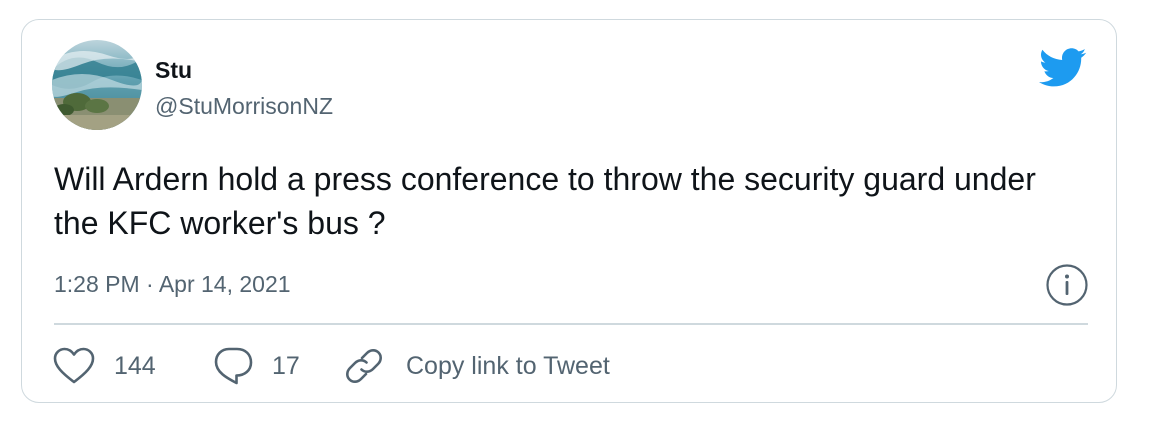  What do you see at coordinates (135, 365) in the screenshot?
I see `like-count: 144` at bounding box center [135, 365].